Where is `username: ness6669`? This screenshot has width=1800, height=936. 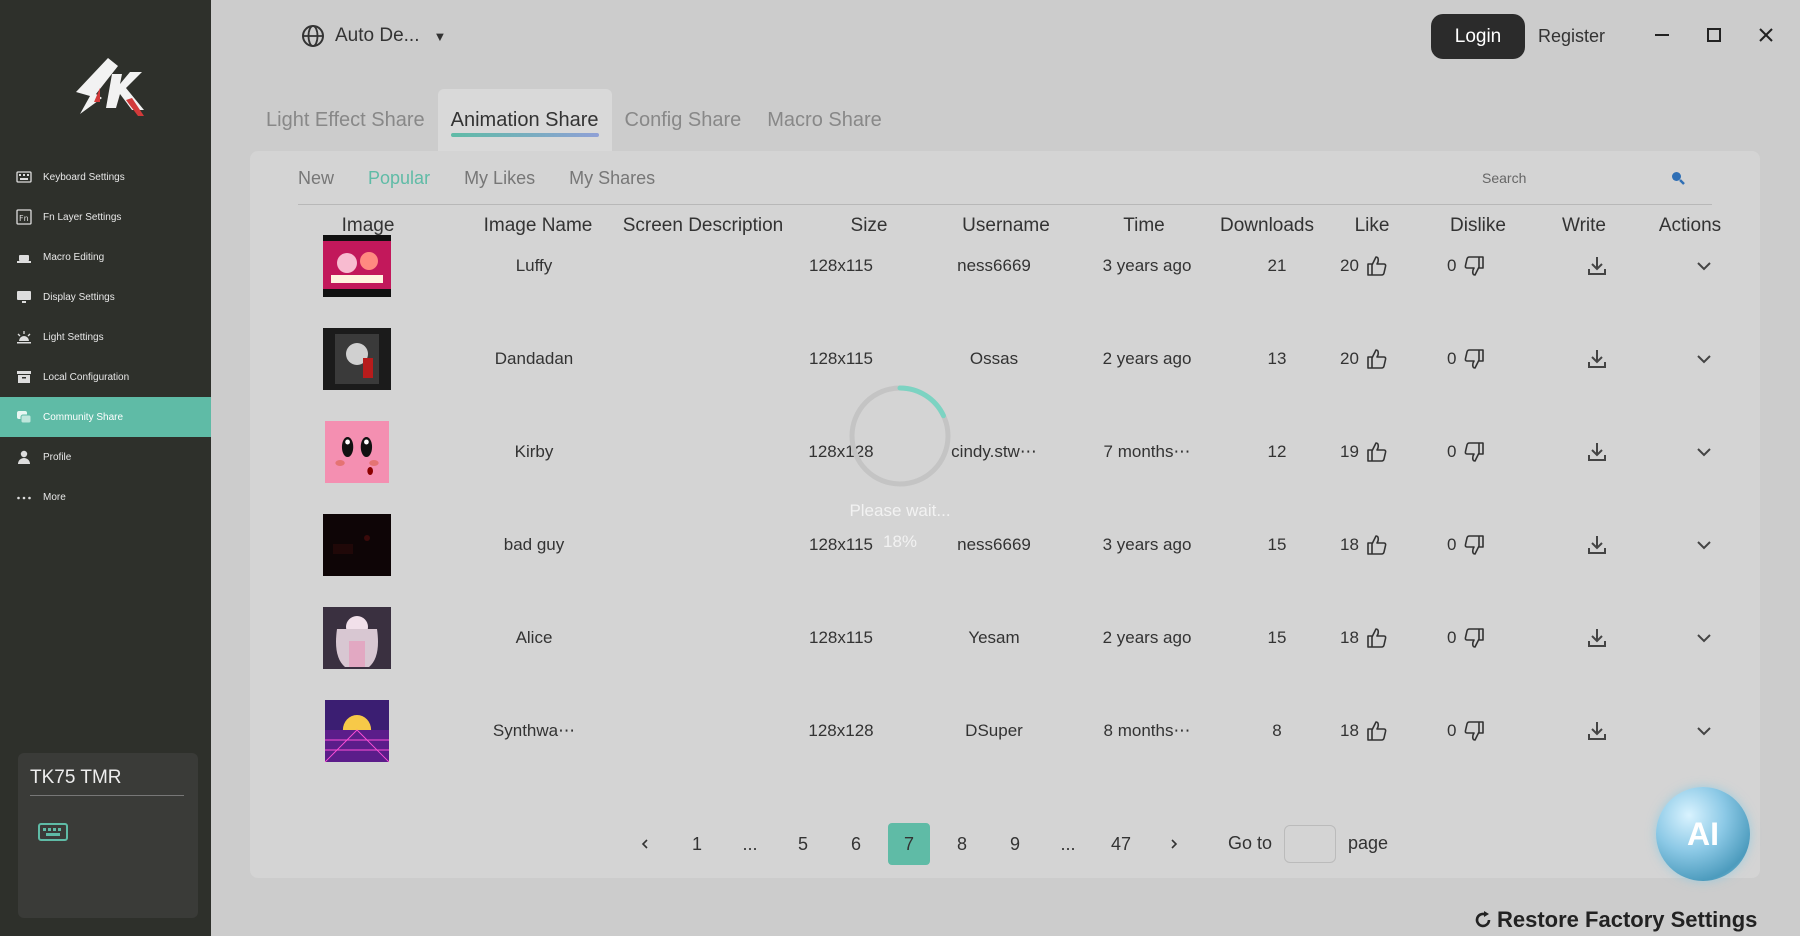
username: ness6669 is located at coordinates (994, 544).